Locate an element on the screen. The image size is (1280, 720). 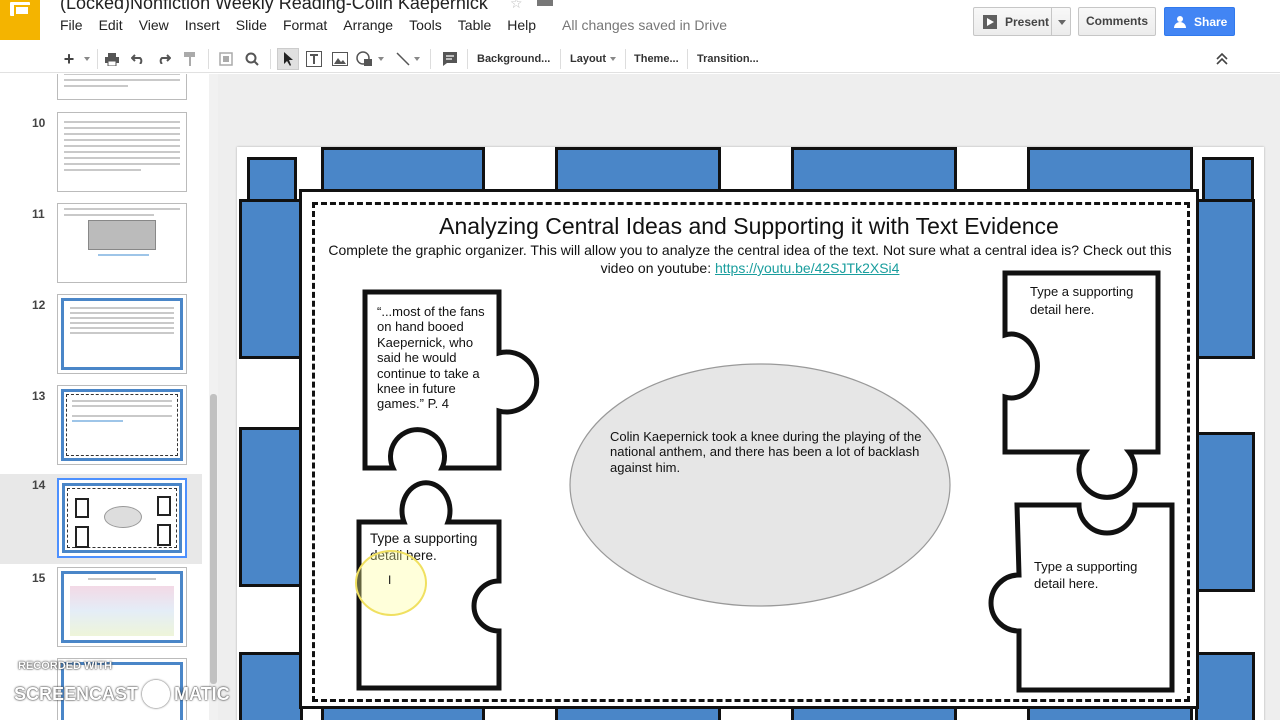
supporting-detail-top-right: Type a supporting detail here. is located at coordinates (1089, 300).